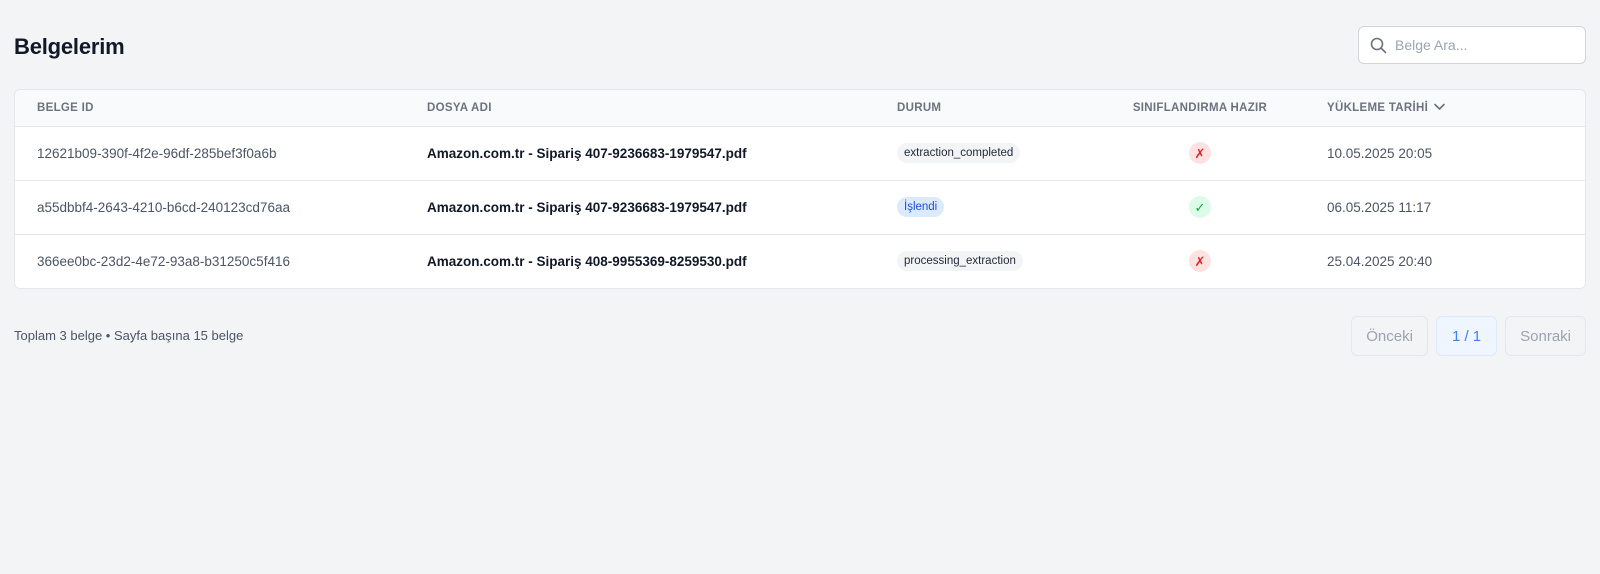 The width and height of the screenshot is (1600, 574). I want to click on column-header-name: DOSYA ADI, so click(640, 108).